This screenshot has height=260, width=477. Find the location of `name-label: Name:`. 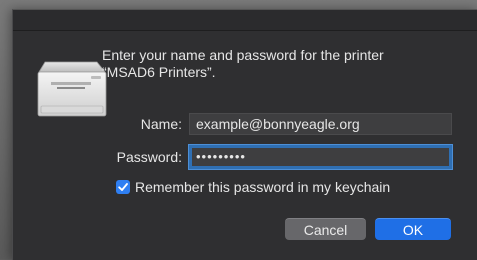

name-label: Name: is located at coordinates (161, 124).